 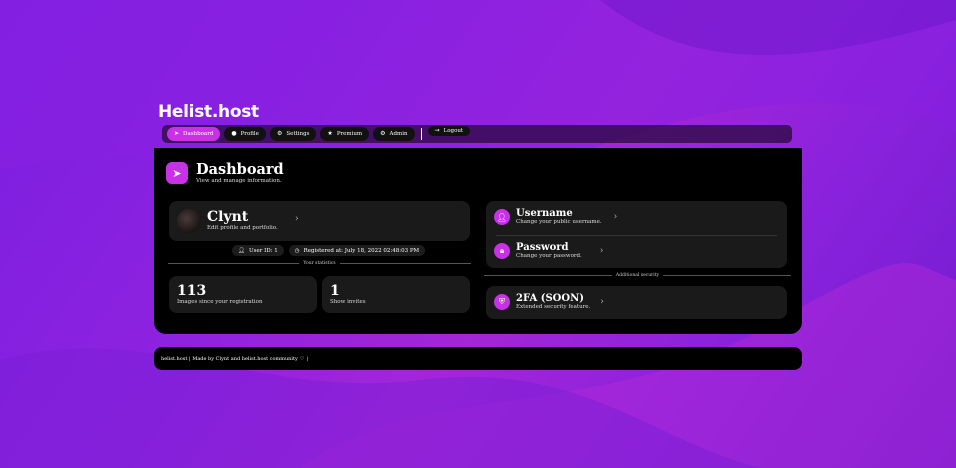 What do you see at coordinates (234, 133) in the screenshot?
I see `user-circle-icon: ●` at bounding box center [234, 133].